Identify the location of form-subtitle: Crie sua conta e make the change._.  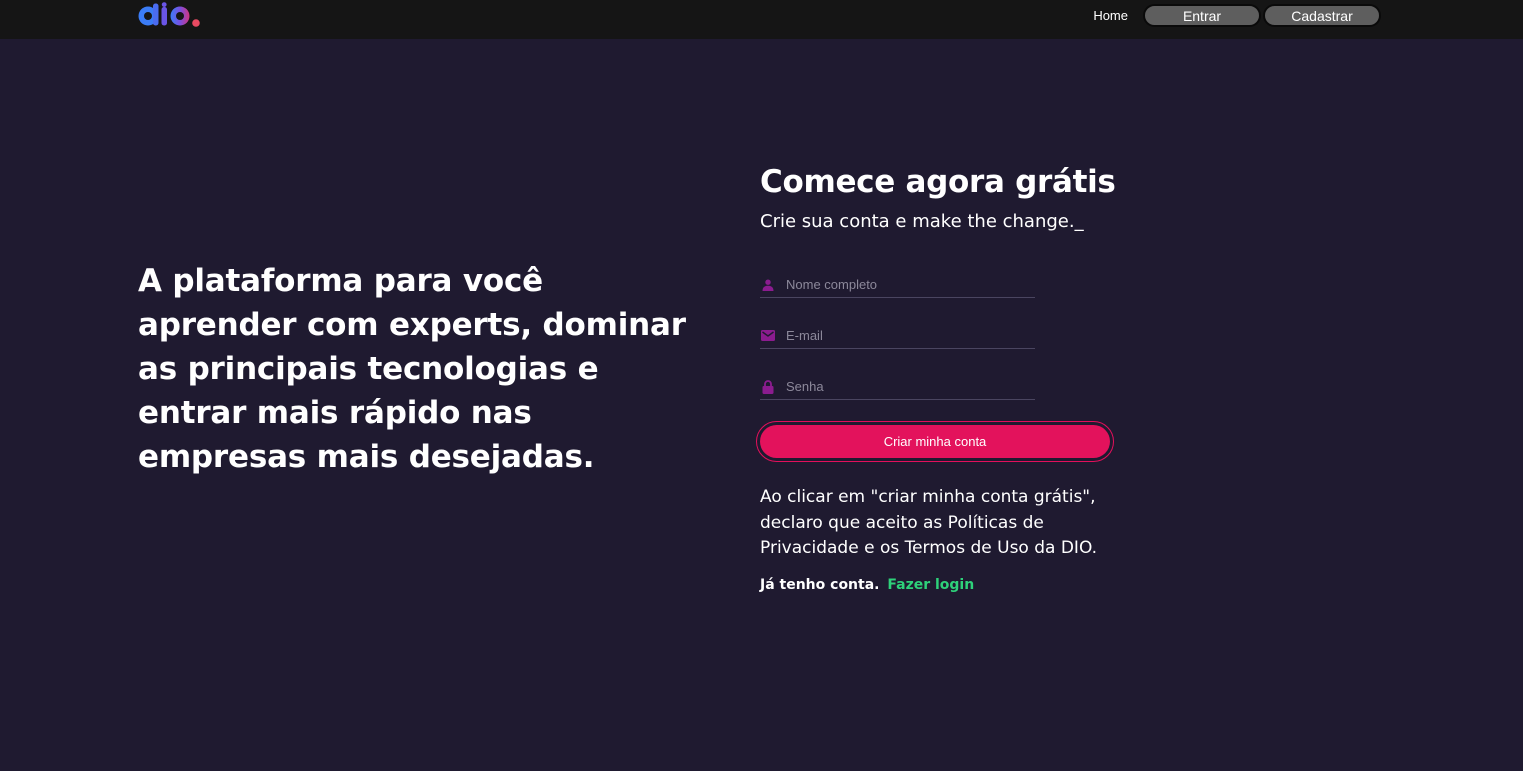
(922, 221).